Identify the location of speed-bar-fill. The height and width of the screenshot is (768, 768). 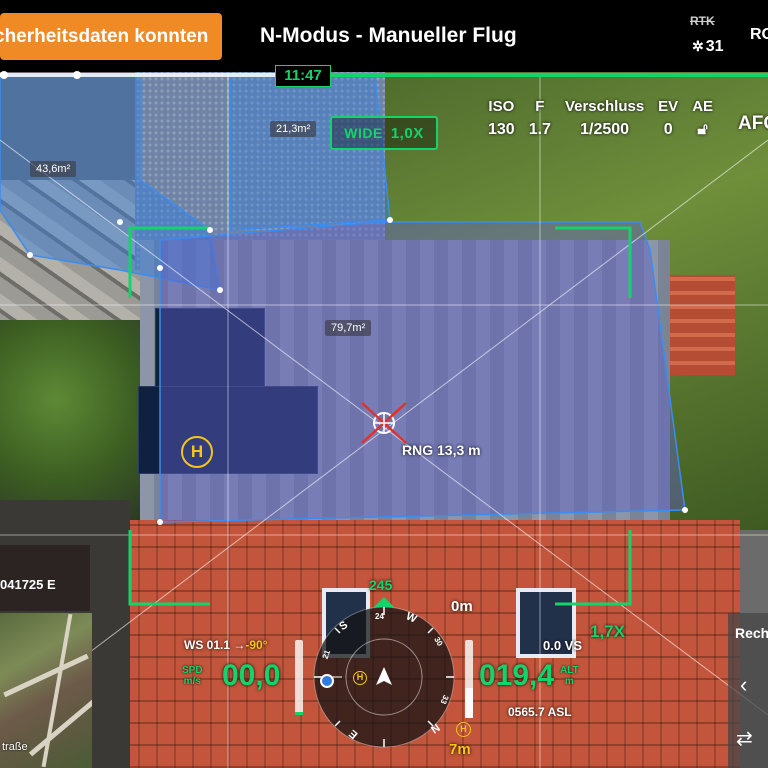
(299, 713).